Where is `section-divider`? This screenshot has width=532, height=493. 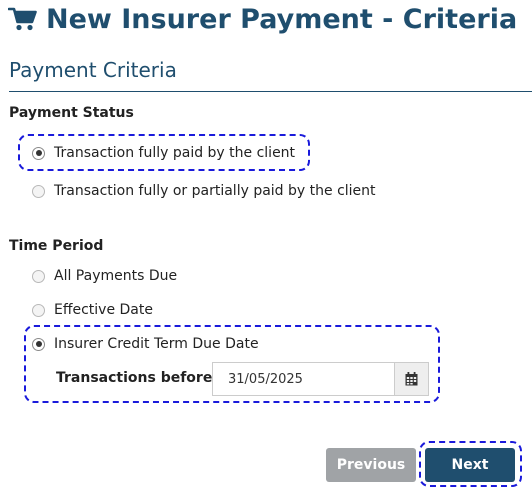
section-divider is located at coordinates (270, 91).